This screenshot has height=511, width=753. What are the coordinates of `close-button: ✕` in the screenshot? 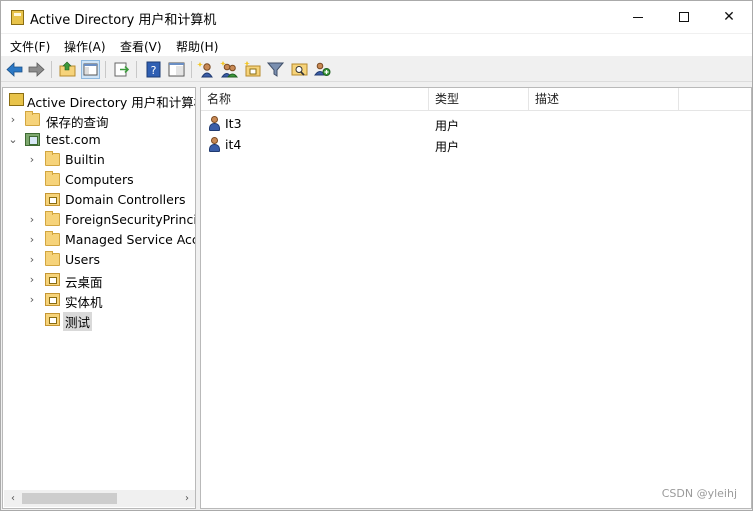 It's located at (729, 17).